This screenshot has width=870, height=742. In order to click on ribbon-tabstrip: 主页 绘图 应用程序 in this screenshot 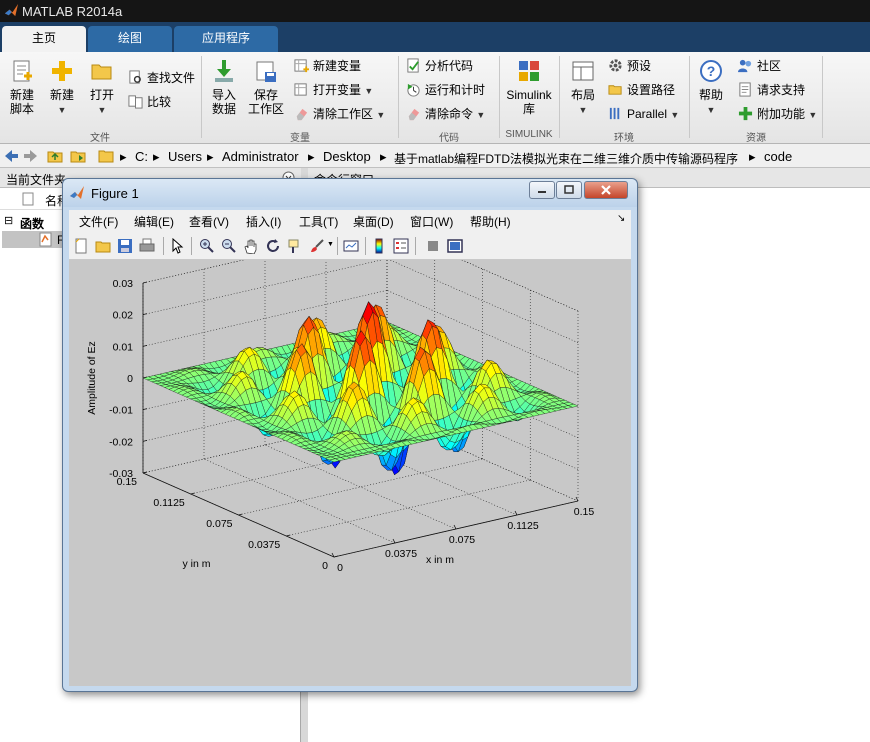, I will do `click(435, 37)`.